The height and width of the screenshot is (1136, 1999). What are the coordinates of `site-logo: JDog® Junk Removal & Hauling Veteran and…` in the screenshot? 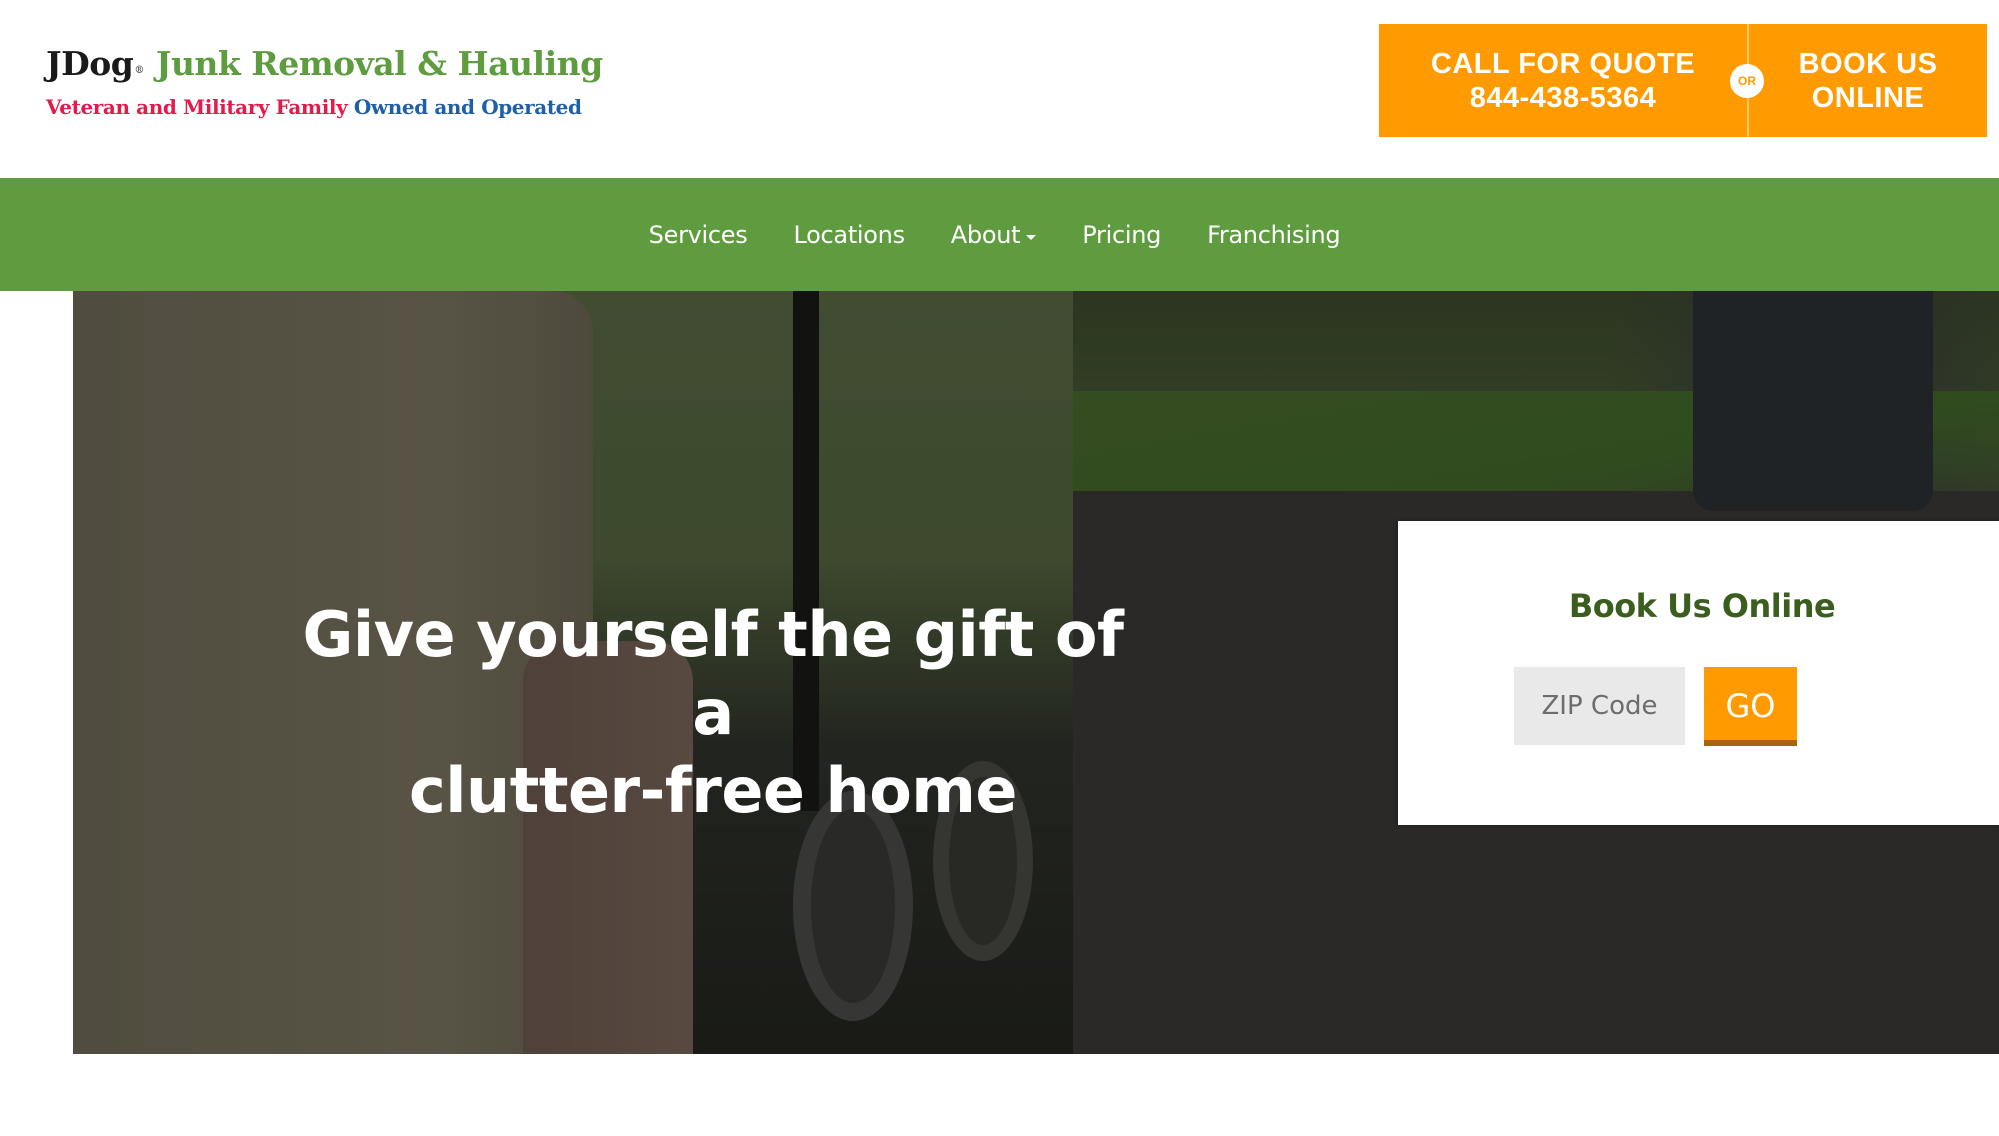 It's located at (324, 81).